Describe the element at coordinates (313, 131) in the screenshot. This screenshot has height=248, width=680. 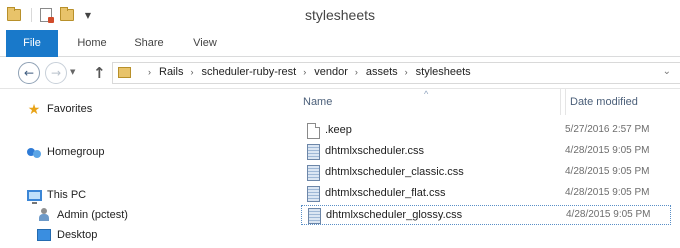
I see `blank-file-icon` at that location.